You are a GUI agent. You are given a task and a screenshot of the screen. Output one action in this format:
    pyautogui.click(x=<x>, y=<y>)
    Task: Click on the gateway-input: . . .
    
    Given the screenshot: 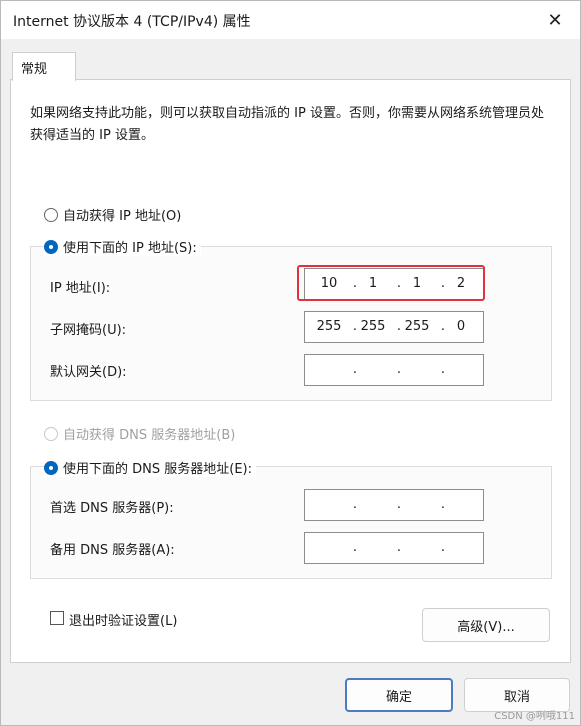 What is the action you would take?
    pyautogui.click(x=394, y=370)
    